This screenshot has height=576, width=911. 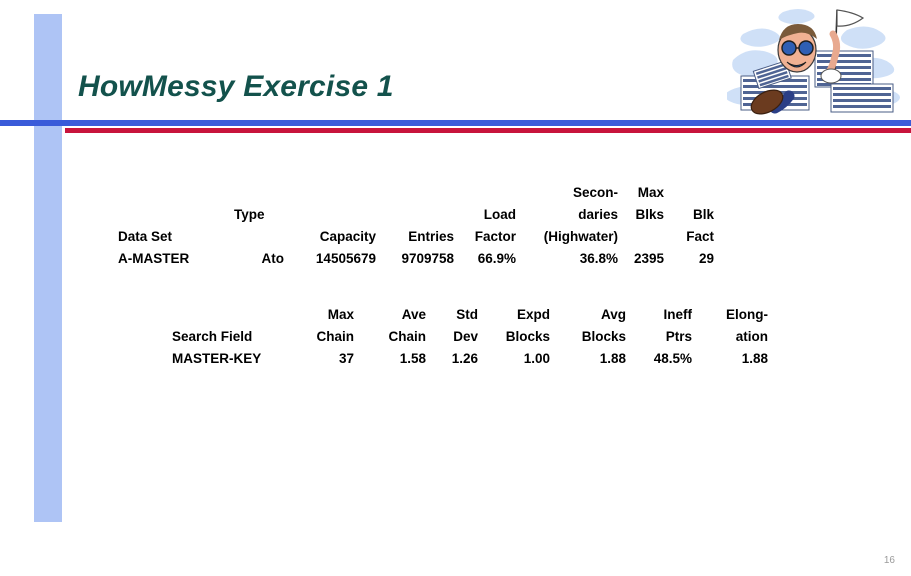 What do you see at coordinates (217, 358) in the screenshot?
I see `search-cell-name: MASTER-KEY` at bounding box center [217, 358].